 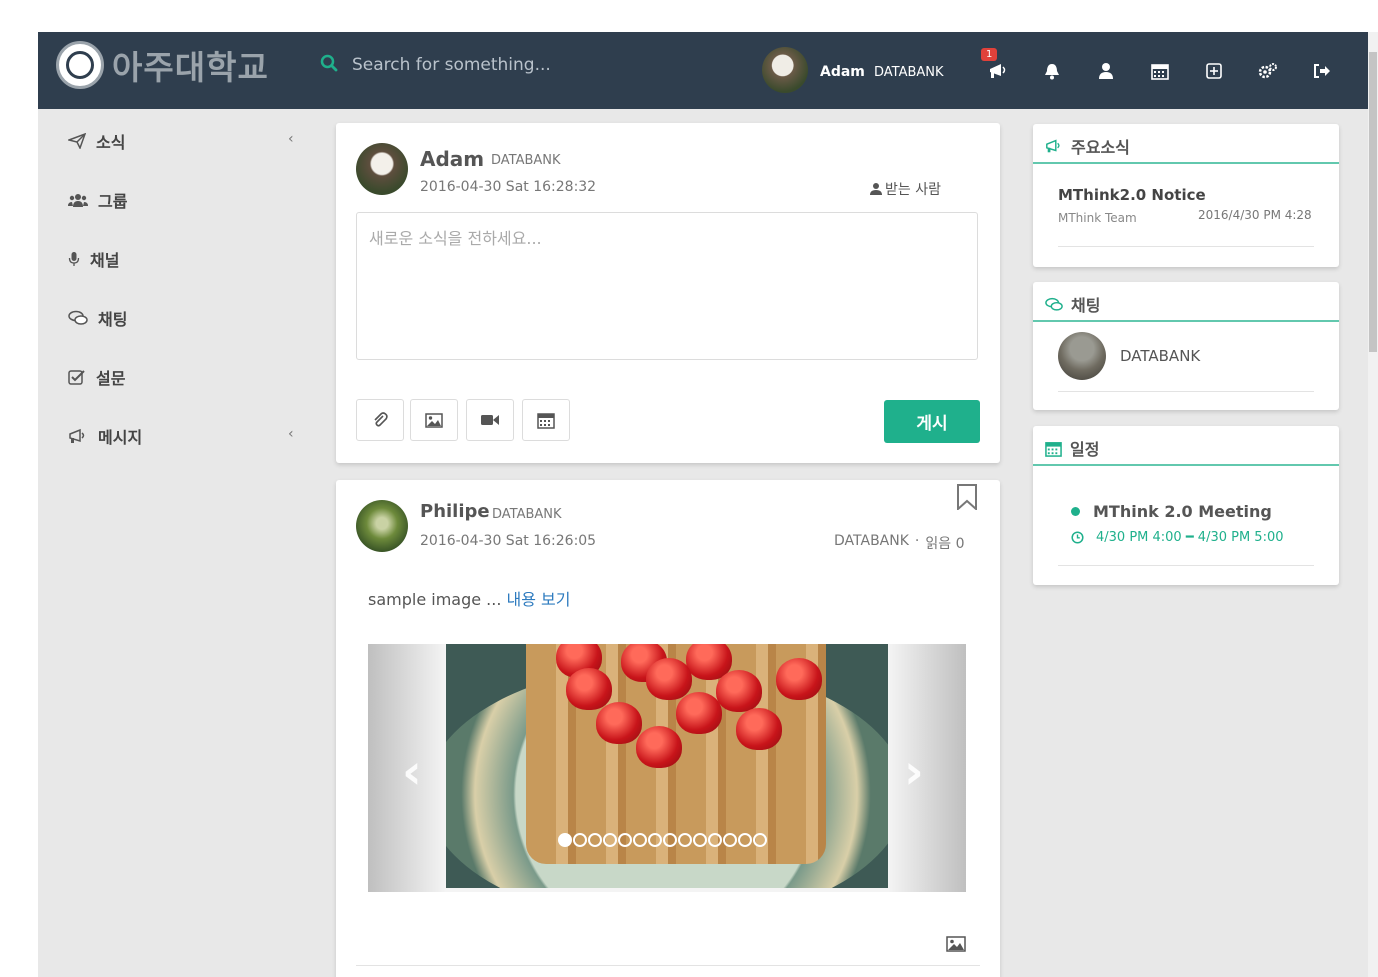 What do you see at coordinates (80, 65) in the screenshot?
I see `university-seal-icon` at bounding box center [80, 65].